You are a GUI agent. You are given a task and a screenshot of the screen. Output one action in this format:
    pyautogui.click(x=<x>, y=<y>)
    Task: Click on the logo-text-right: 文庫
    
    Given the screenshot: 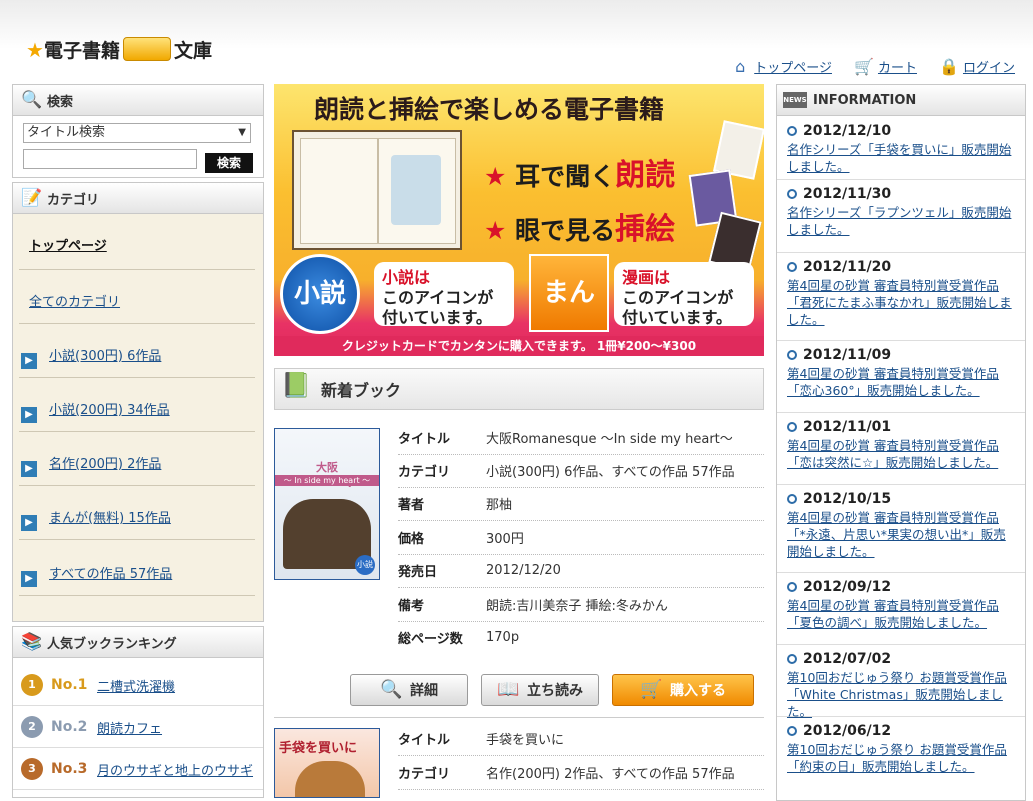 What is the action you would take?
    pyautogui.click(x=192, y=51)
    